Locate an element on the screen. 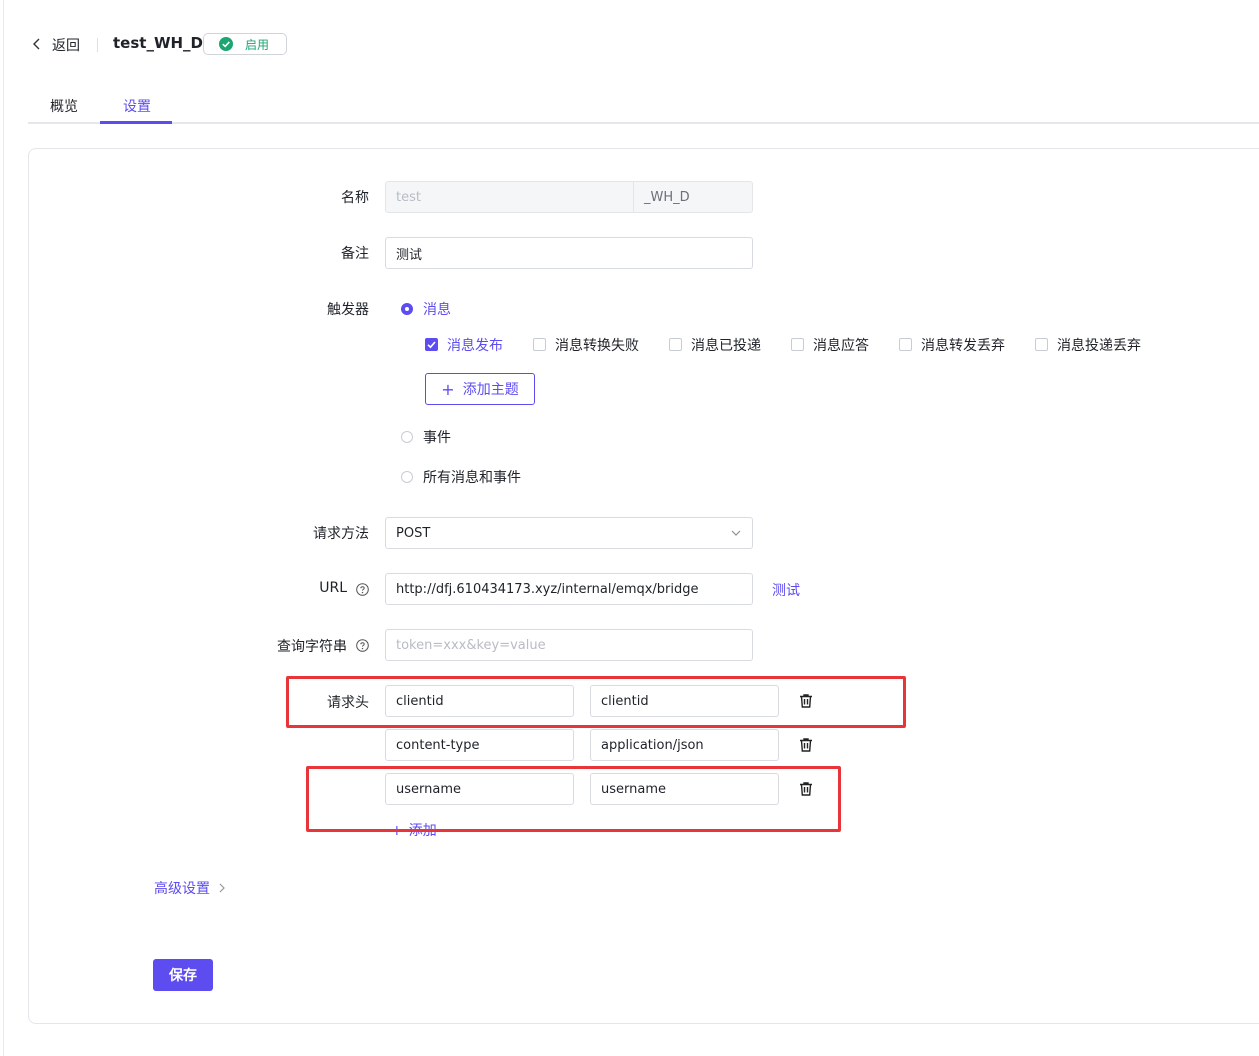  add-topic-label: 添加主题 is located at coordinates (490, 390).